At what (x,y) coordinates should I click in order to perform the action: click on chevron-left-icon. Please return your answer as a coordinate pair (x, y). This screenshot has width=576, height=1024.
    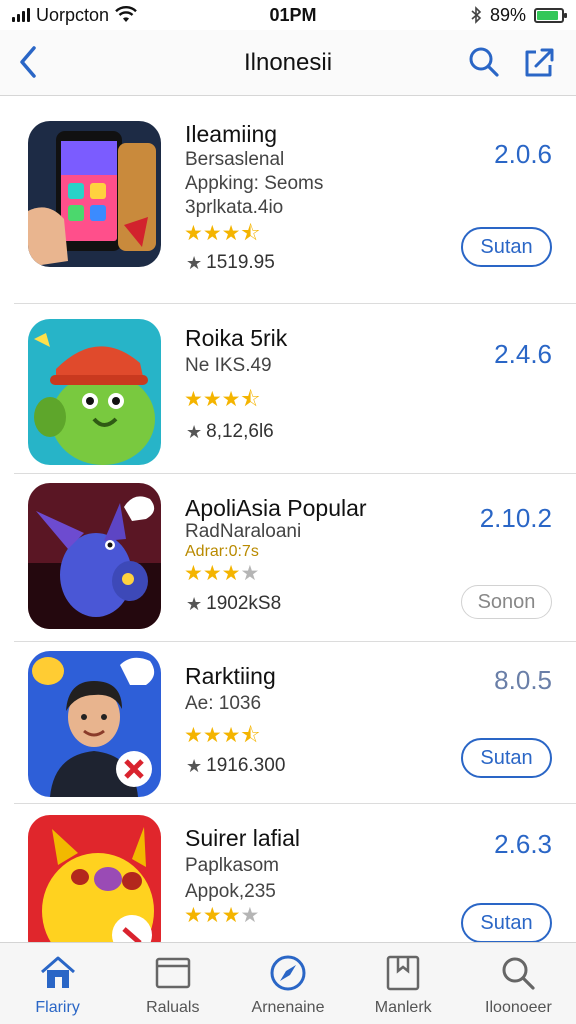
    Looking at the image, I should click on (28, 62).